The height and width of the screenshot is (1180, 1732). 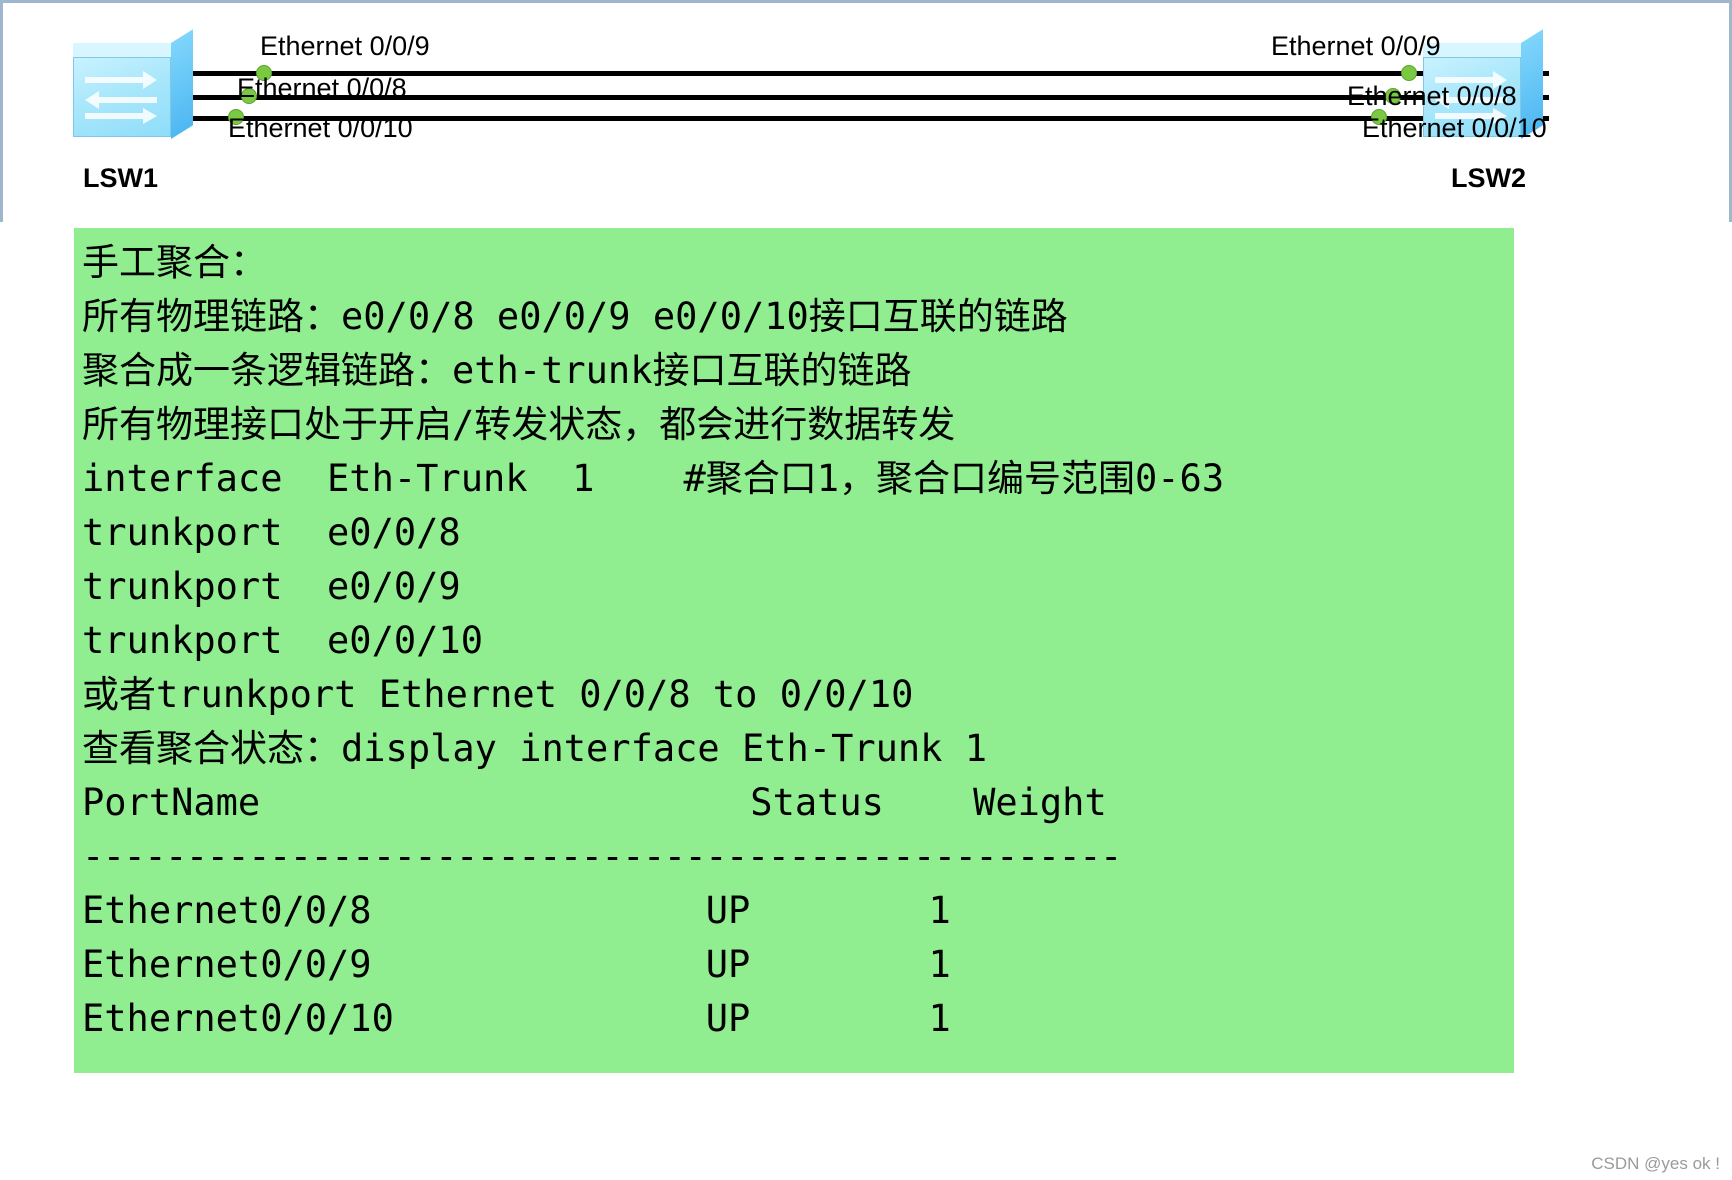 I want to click on table-row: Ethernet0/0/8 UP 1, so click(x=798, y=911).